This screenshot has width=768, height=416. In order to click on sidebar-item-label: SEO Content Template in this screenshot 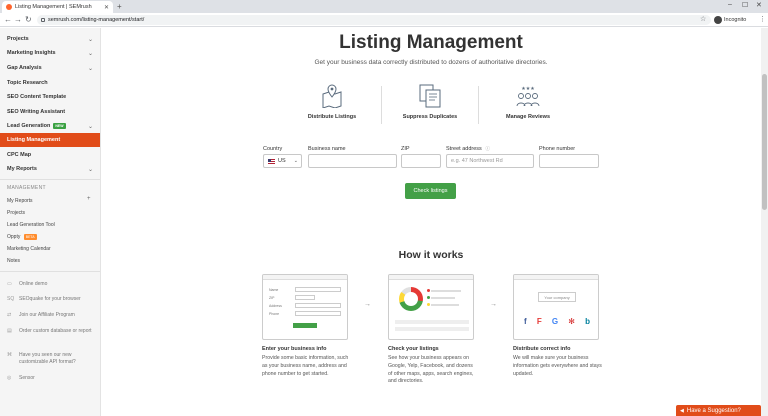, I will do `click(37, 97)`.